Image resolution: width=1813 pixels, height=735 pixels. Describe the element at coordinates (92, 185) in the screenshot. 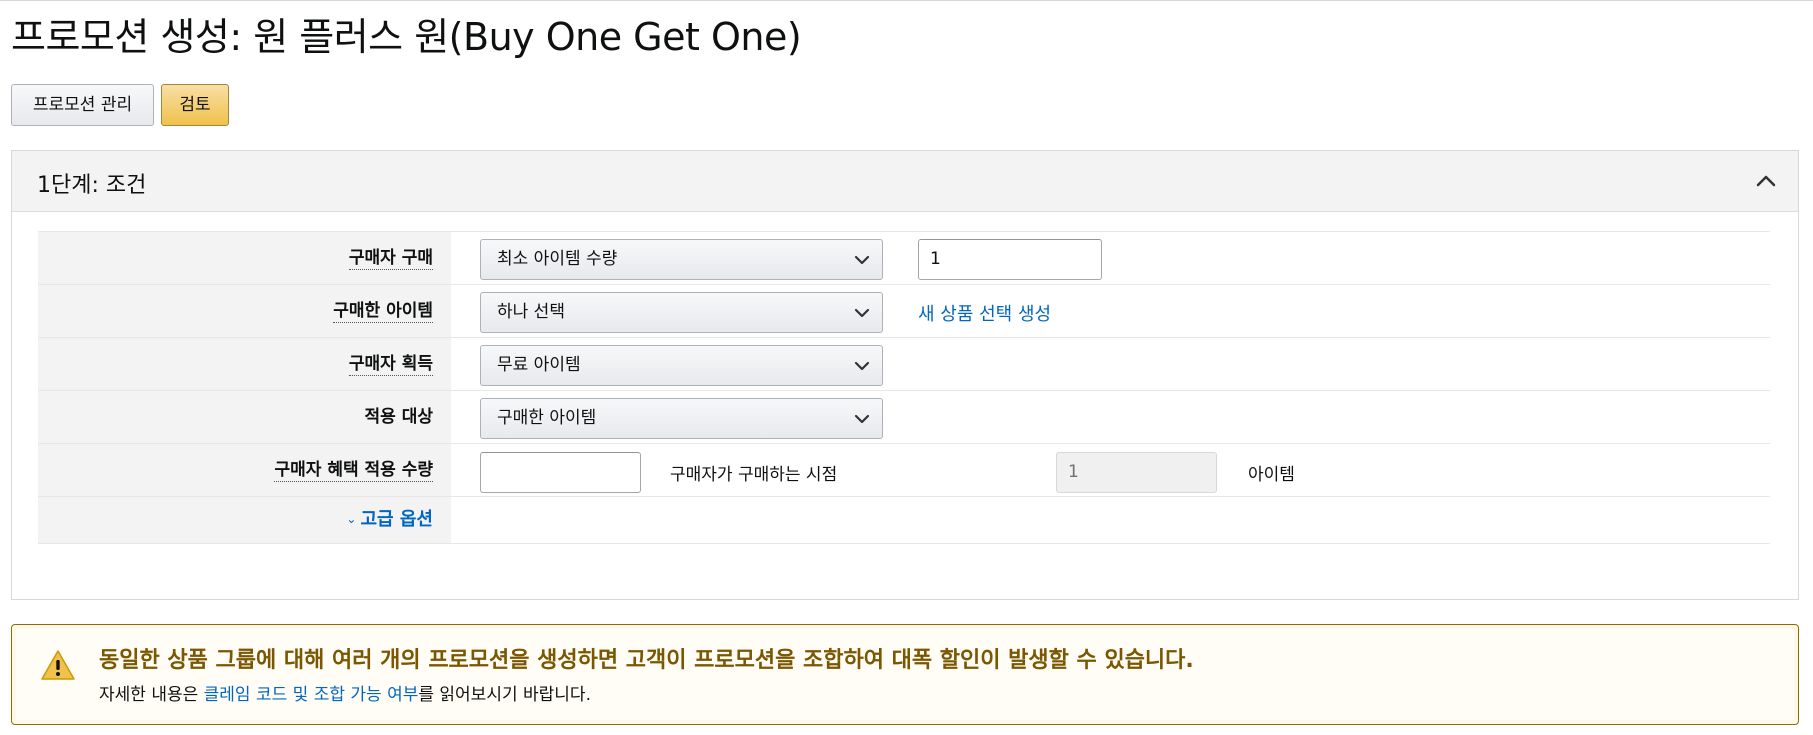

I see `step-title: 1단계: 조건` at that location.